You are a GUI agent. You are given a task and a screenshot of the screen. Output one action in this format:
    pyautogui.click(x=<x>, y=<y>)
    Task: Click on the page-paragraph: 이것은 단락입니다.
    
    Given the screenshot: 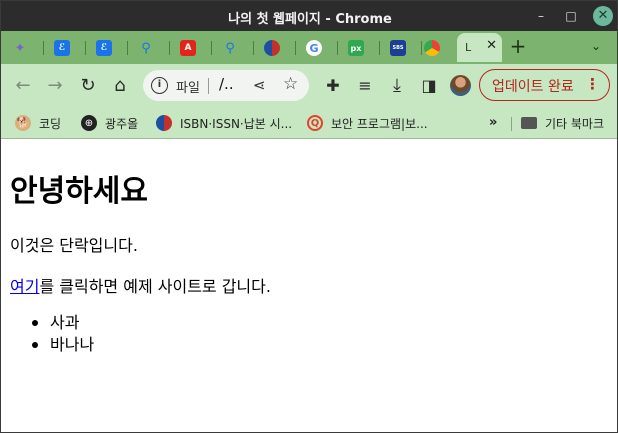 What is the action you would take?
    pyautogui.click(x=74, y=245)
    